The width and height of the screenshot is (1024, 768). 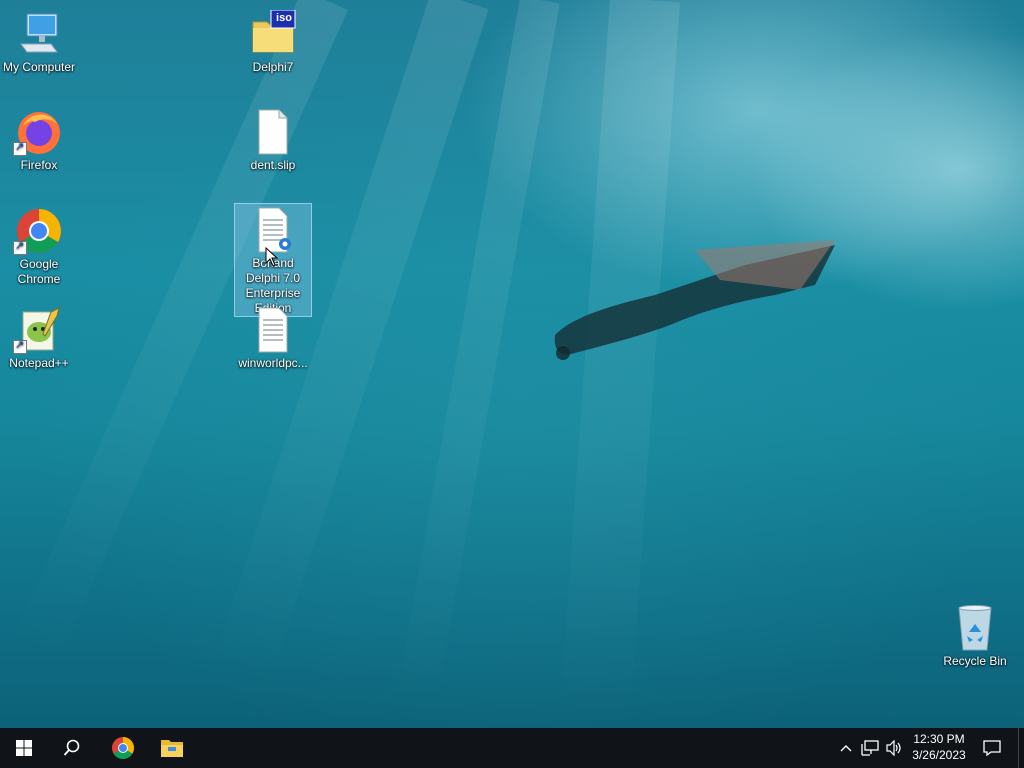 I want to click on speaker-icon, so click(x=893, y=748).